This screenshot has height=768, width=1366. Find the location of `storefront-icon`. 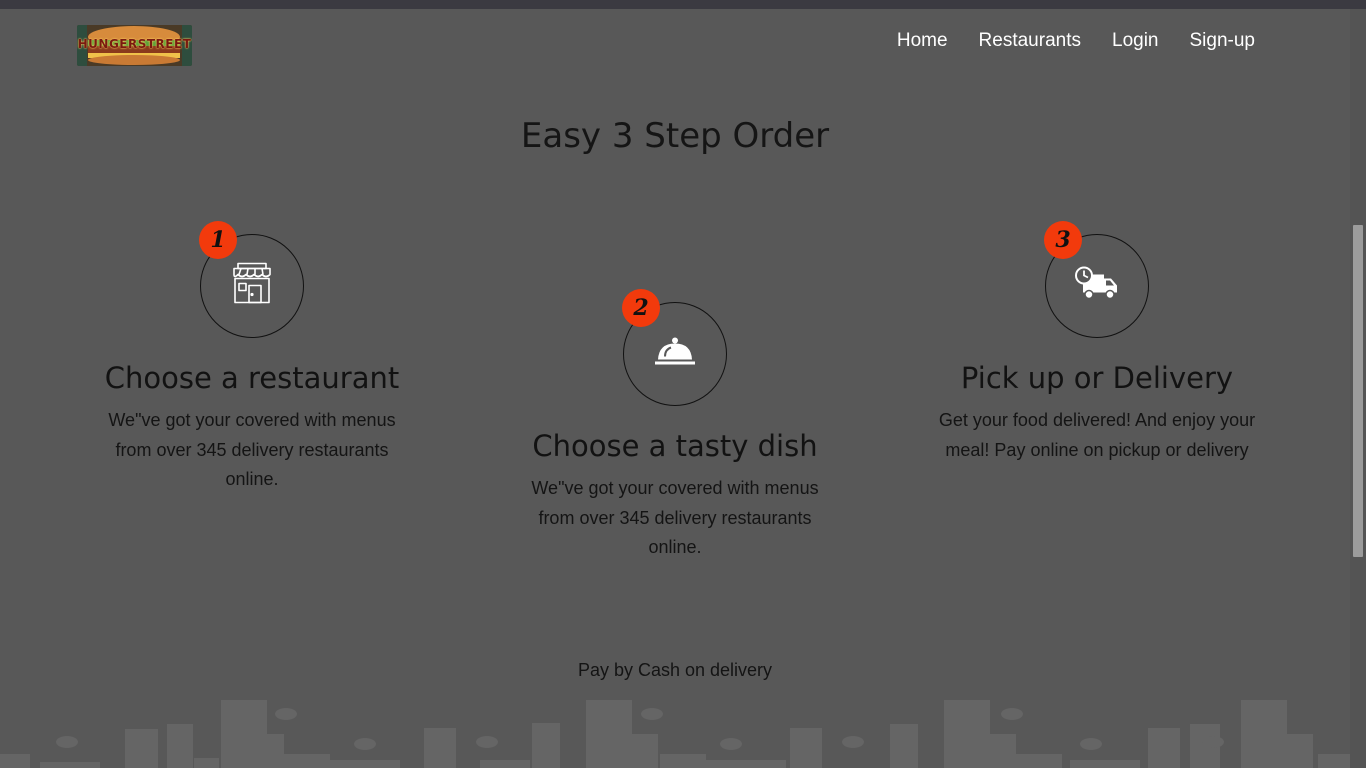

storefront-icon is located at coordinates (252, 286).